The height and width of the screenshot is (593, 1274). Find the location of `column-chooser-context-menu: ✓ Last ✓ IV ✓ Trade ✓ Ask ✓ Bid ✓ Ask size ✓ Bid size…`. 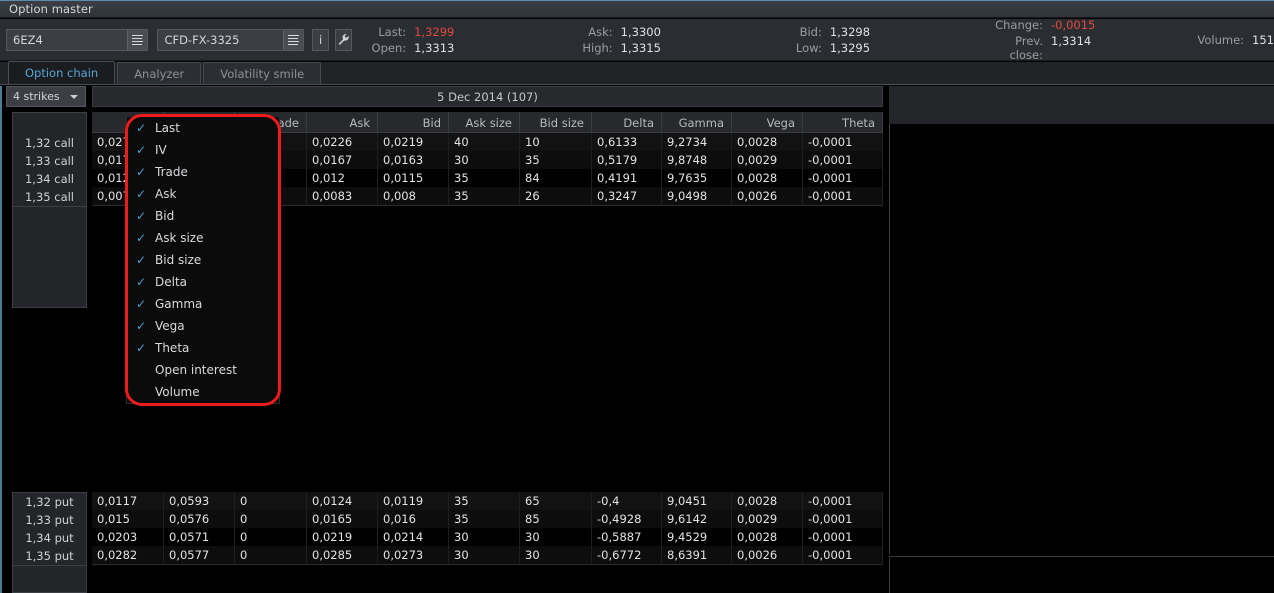

column-chooser-context-menu: ✓ Last ✓ IV ✓ Trade ✓ Ask ✓ Bid ✓ Ask size ✓ Bid size… is located at coordinates (203, 260).